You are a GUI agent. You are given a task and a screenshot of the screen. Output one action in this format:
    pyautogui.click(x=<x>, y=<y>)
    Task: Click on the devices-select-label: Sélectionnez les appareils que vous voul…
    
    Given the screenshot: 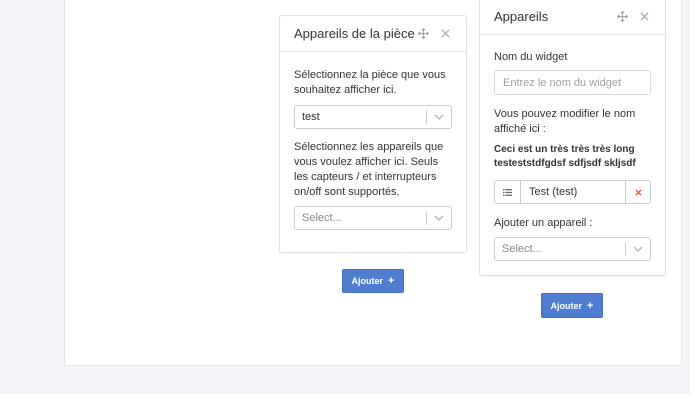 What is the action you would take?
    pyautogui.click(x=369, y=169)
    